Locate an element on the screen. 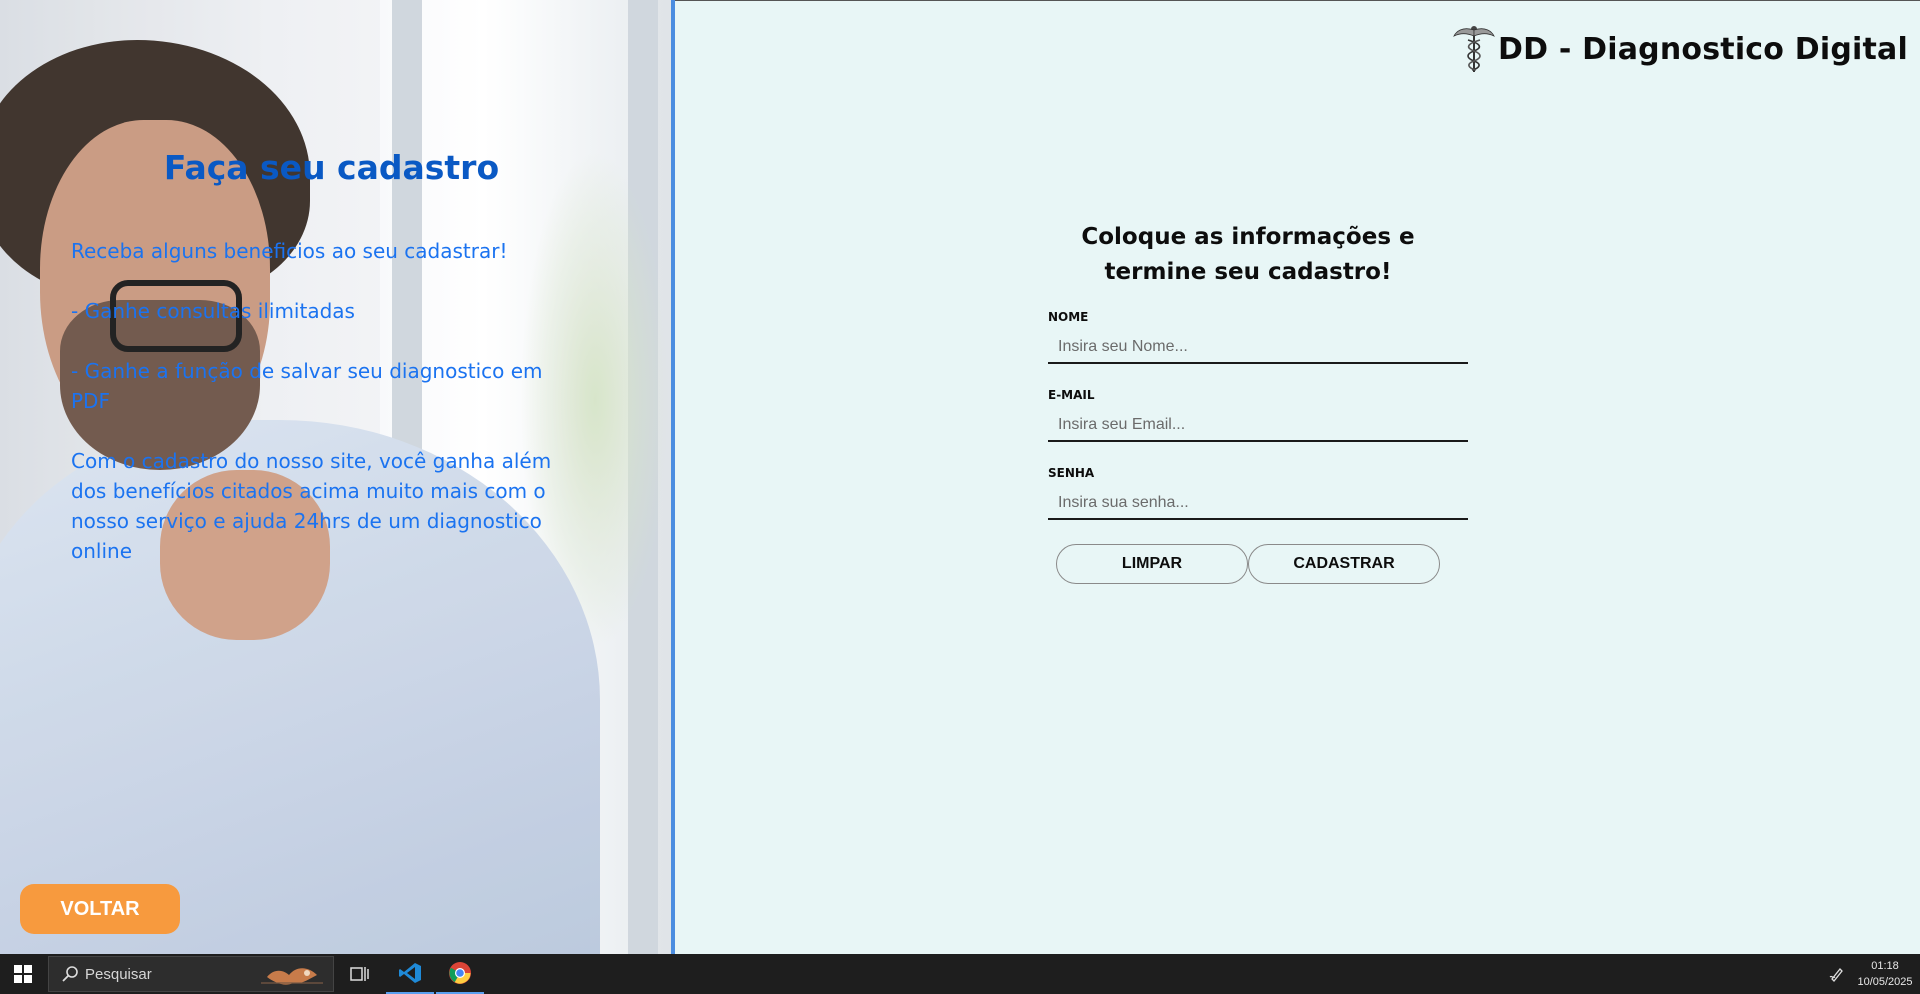  name-label: NOME is located at coordinates (1068, 317).